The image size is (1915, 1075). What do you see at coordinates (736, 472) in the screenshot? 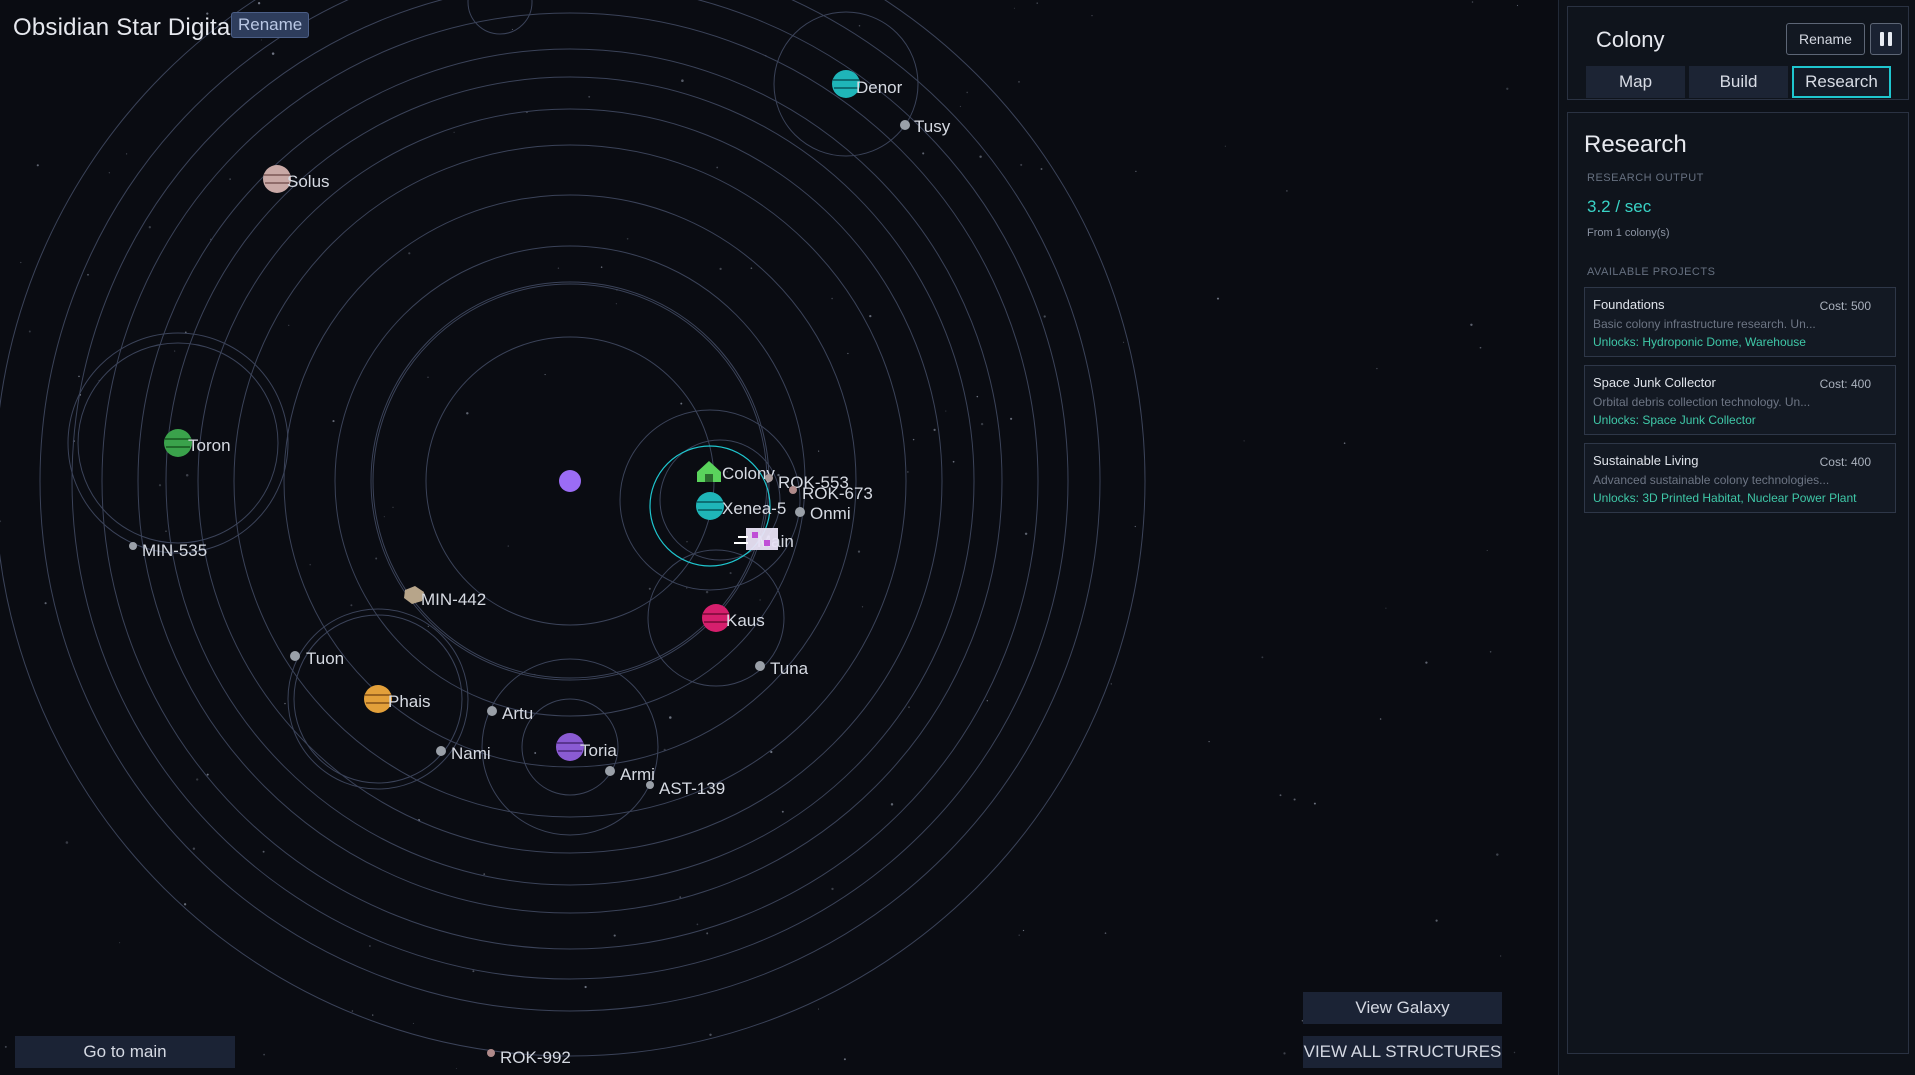
I see `home-icon: Colony` at bounding box center [736, 472].